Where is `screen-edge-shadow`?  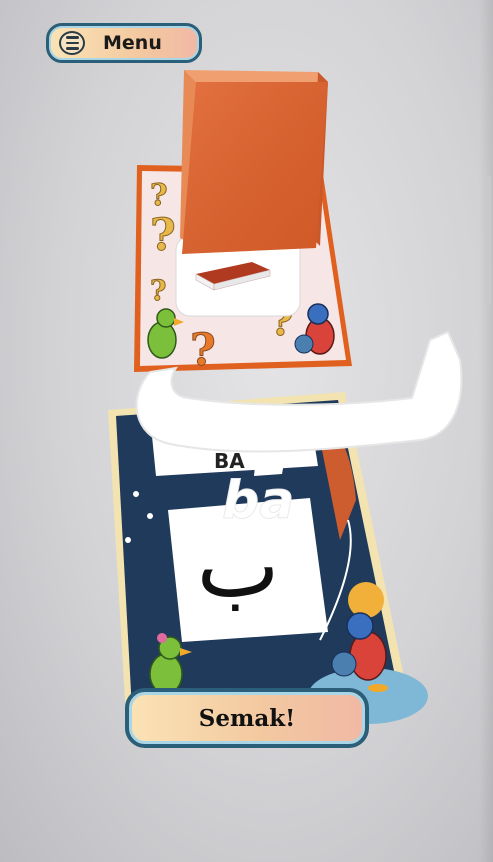 screen-edge-shadow is located at coordinates (486, 431).